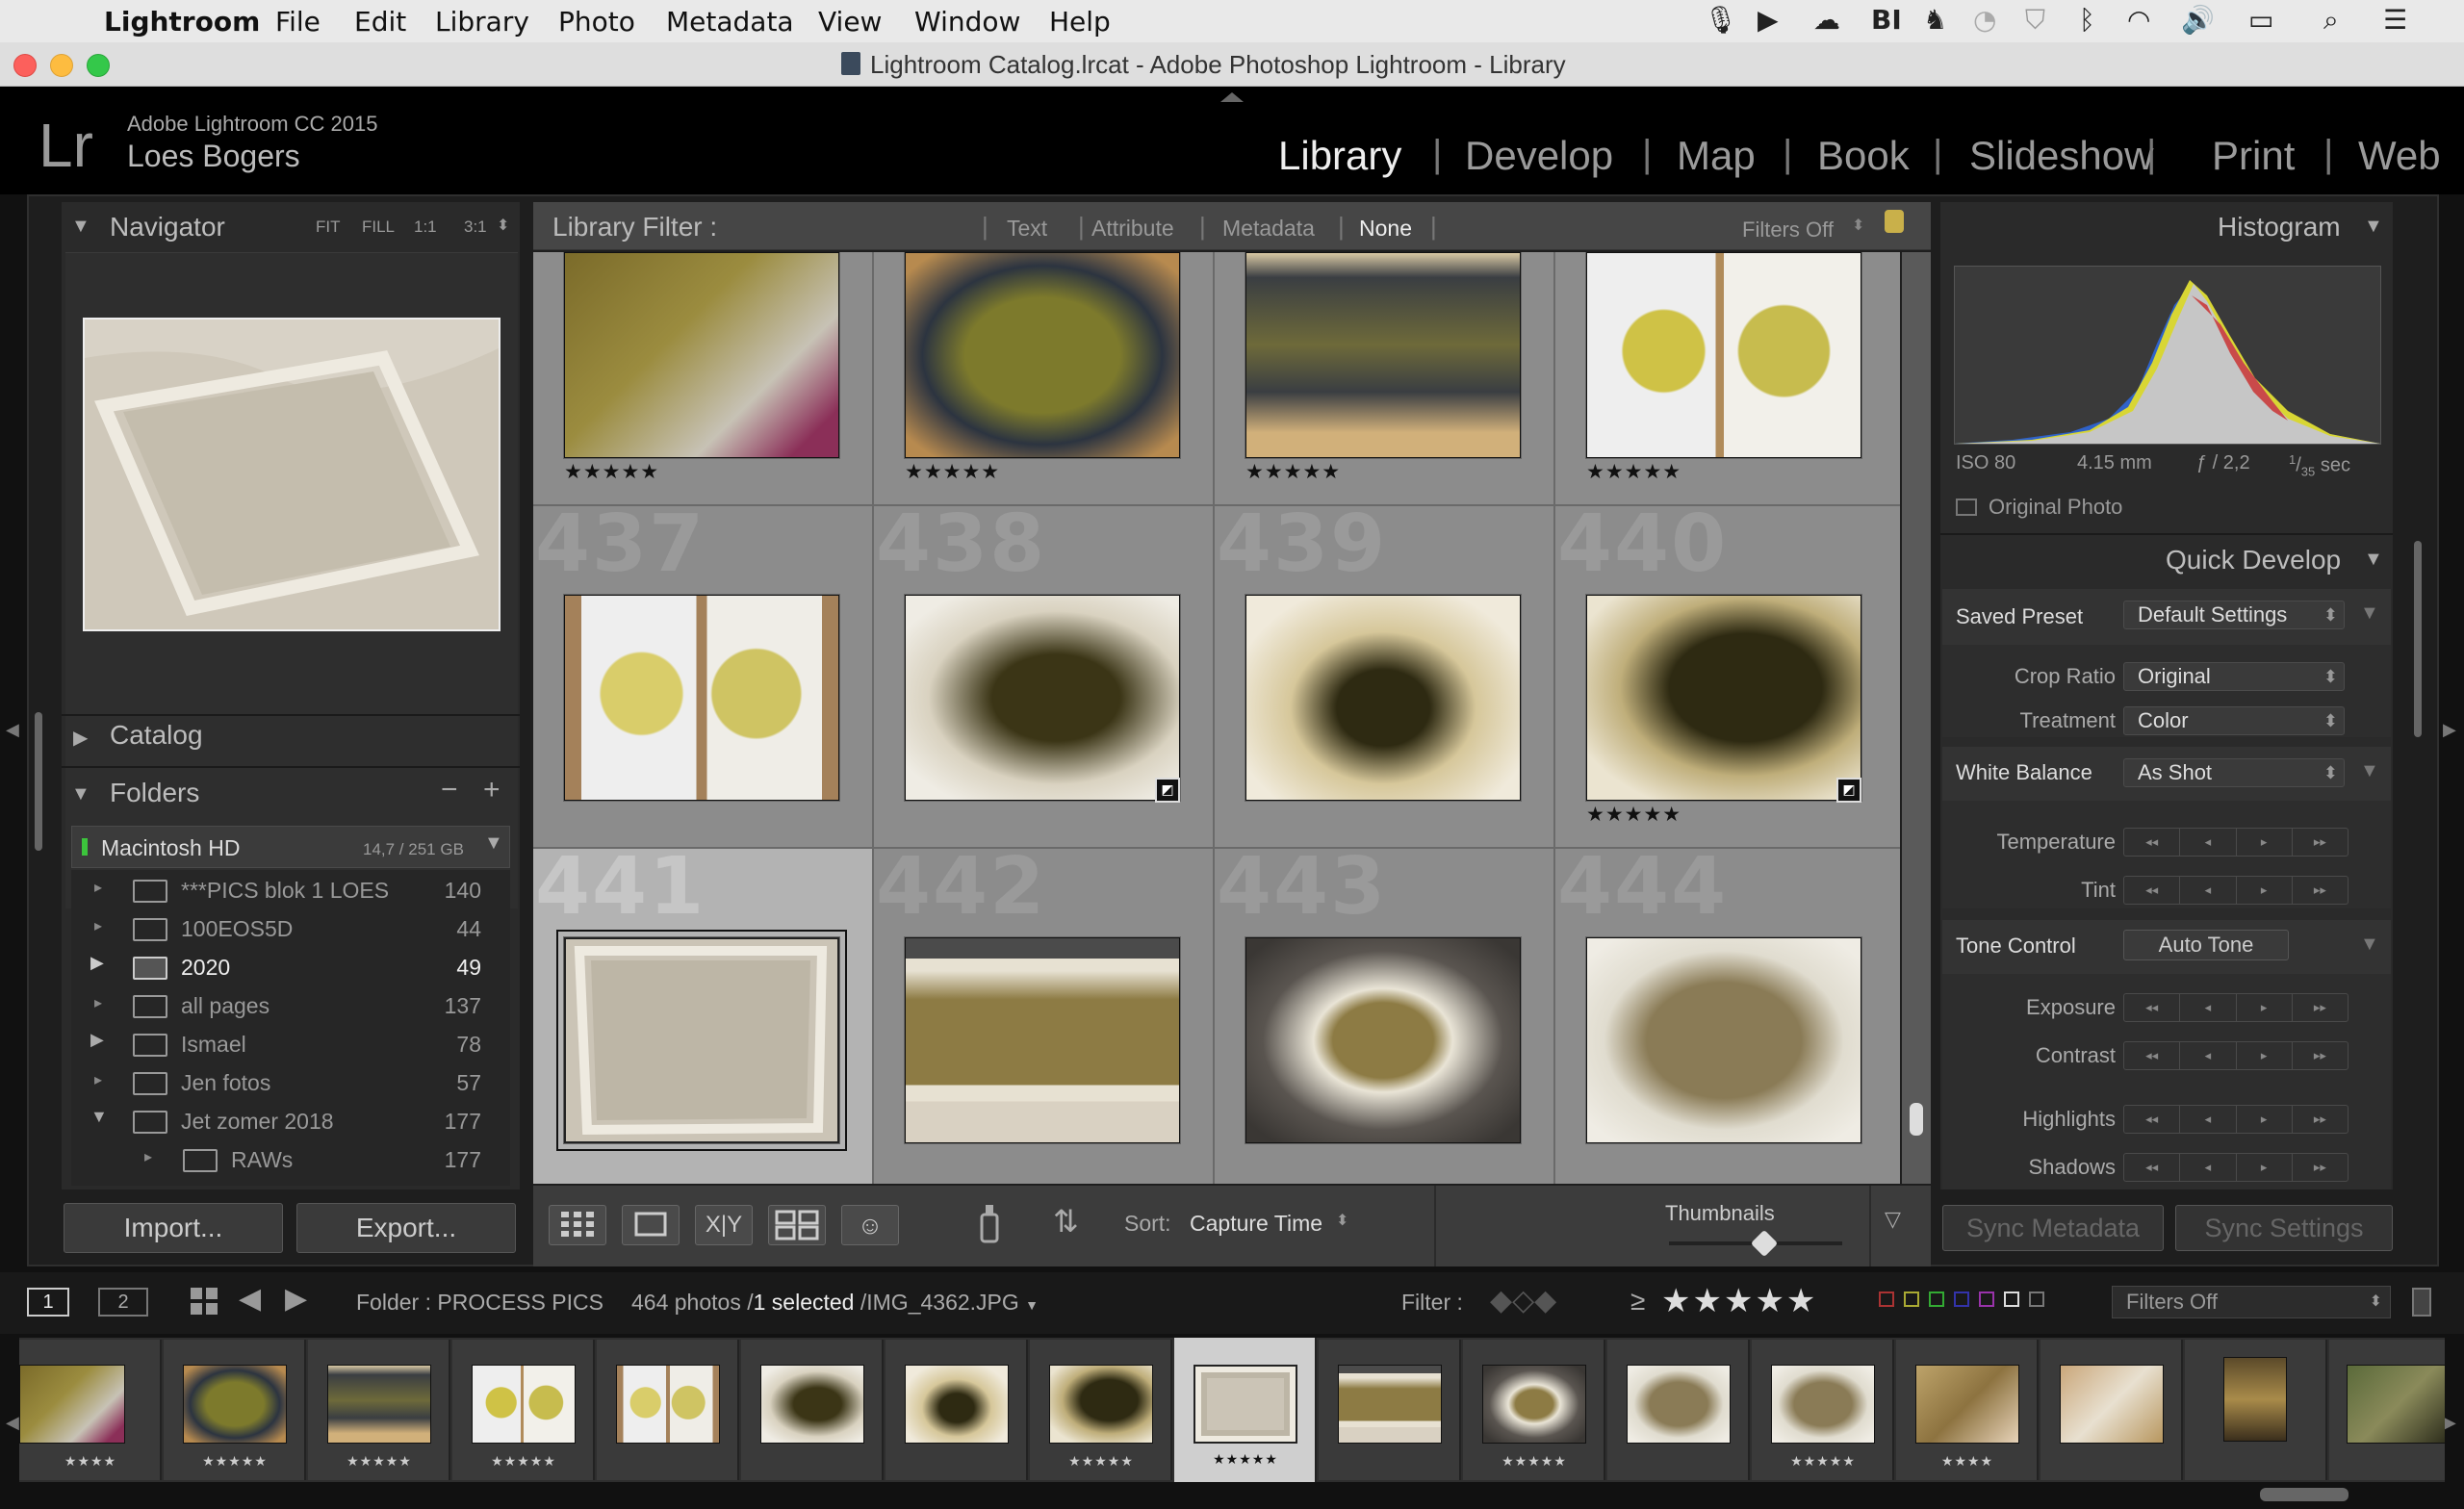  I want to click on menu-library: Library, so click(482, 22).